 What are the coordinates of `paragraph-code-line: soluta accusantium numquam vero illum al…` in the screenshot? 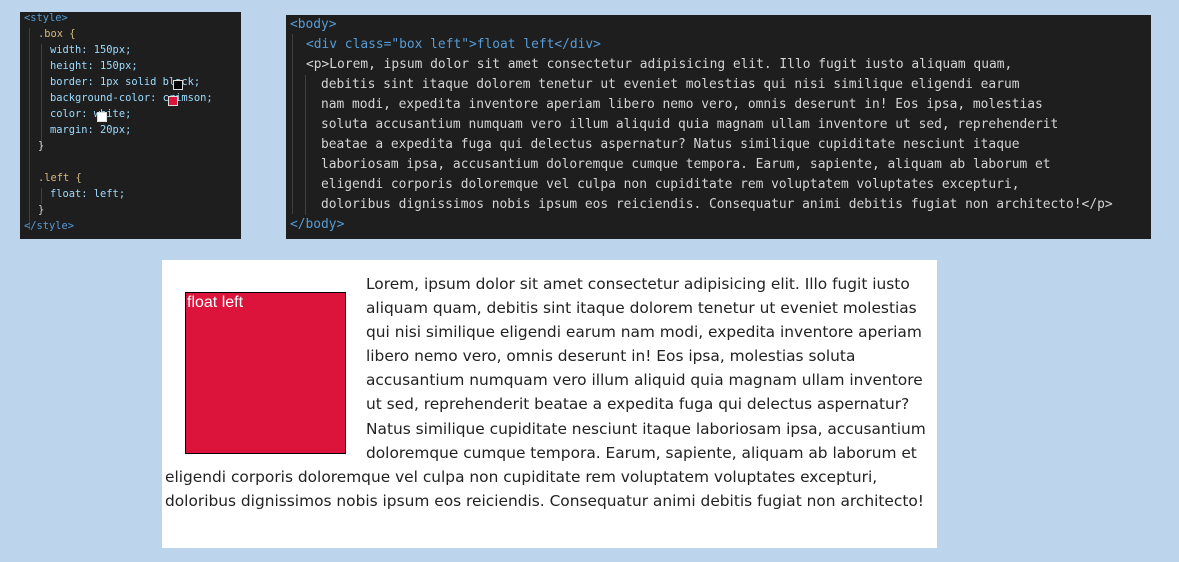 It's located at (690, 124).